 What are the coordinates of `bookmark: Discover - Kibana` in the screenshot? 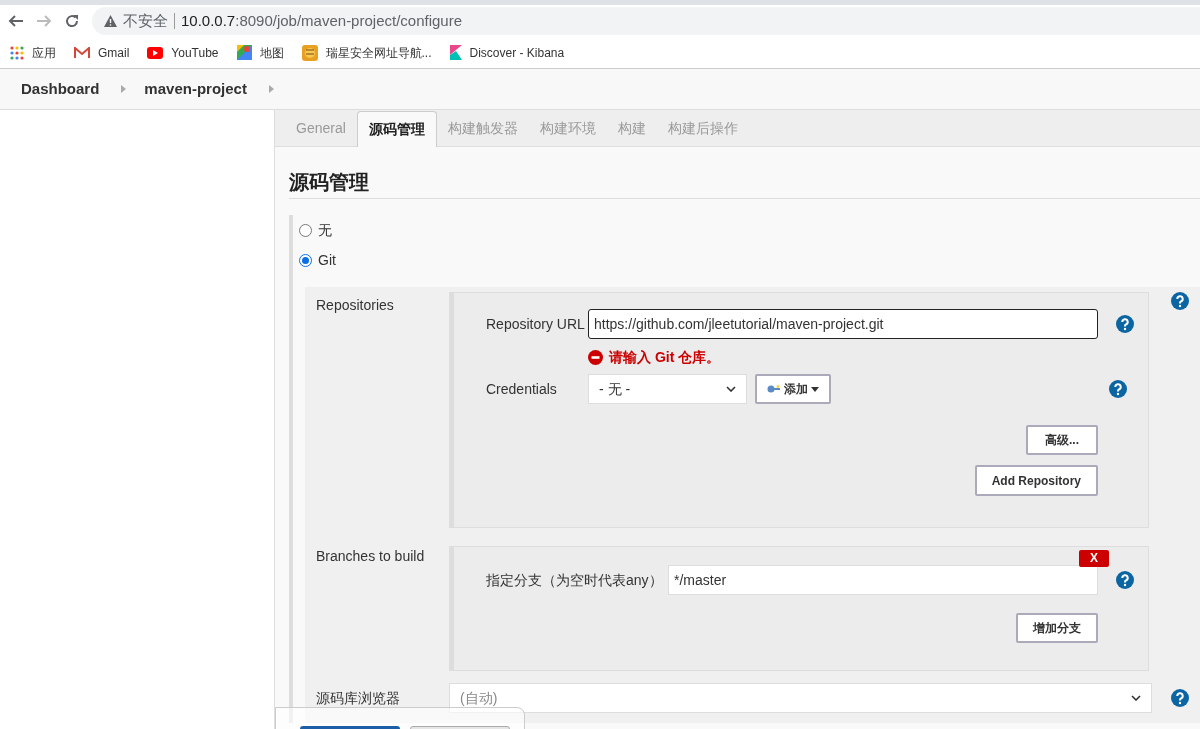 It's located at (507, 52).